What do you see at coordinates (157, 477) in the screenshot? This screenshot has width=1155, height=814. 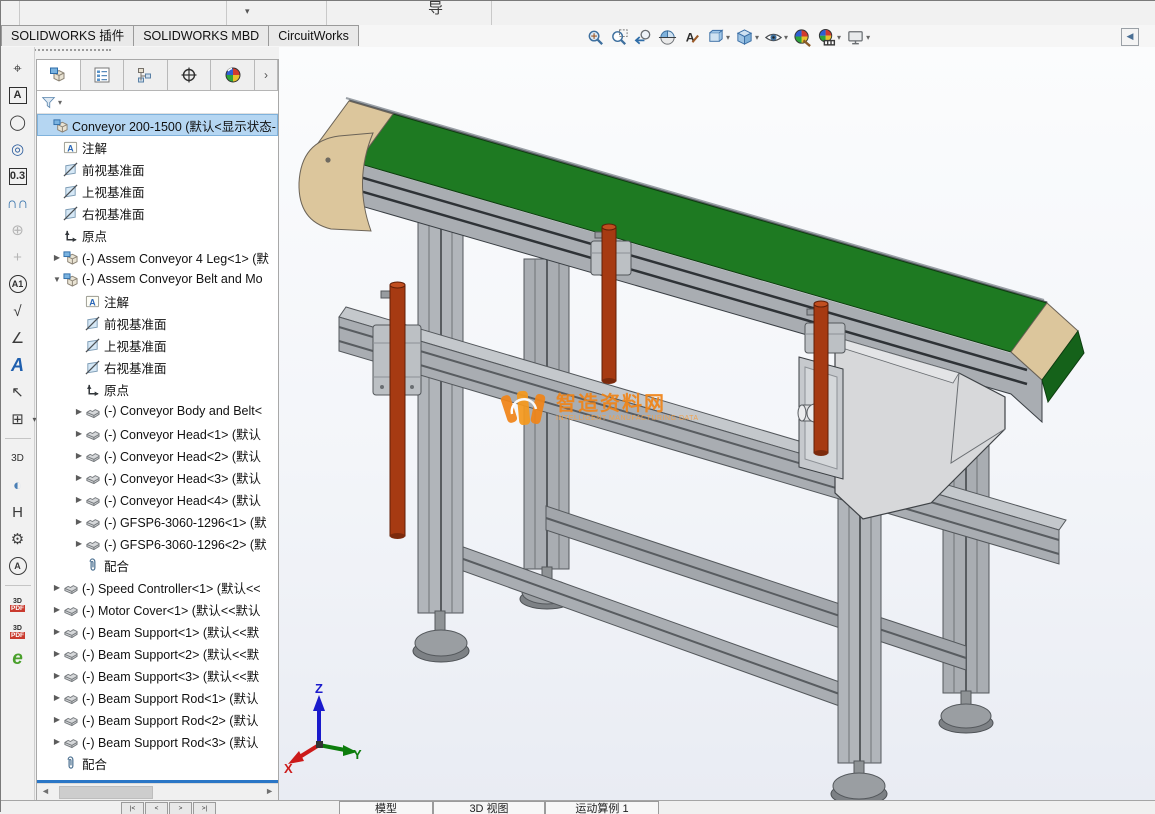 I see `tree-item: ▶ (-) Conveyor Head<3> (默认` at bounding box center [157, 477].